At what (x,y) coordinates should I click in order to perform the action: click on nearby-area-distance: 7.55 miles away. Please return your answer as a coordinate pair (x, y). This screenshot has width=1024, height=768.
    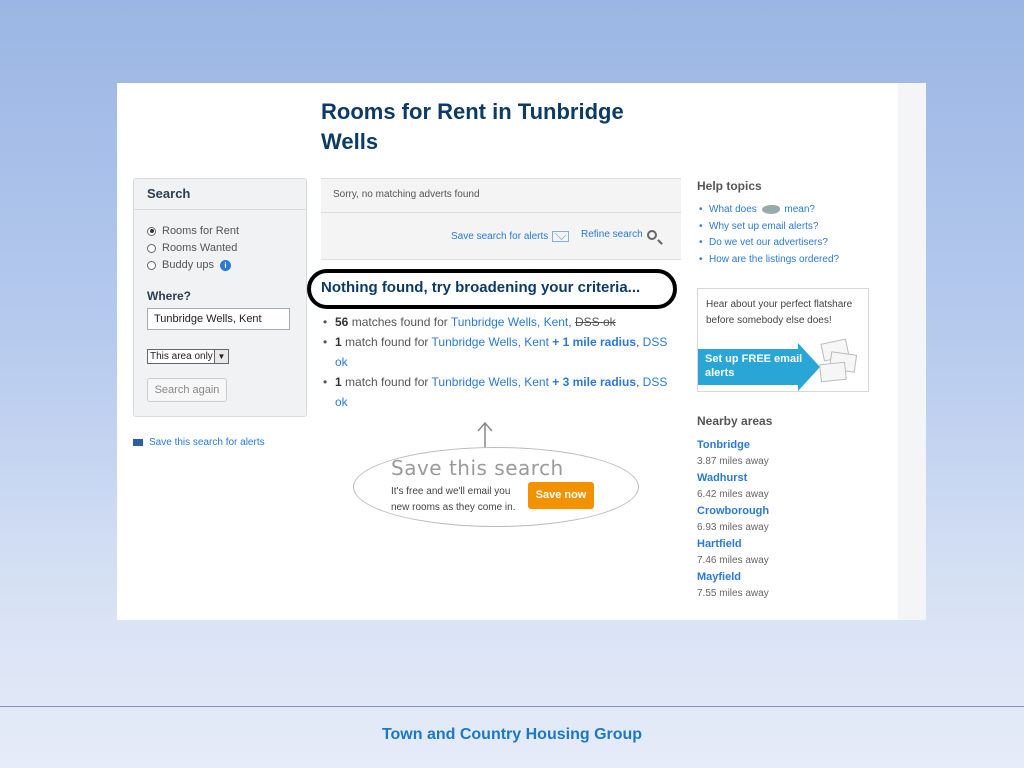
    Looking at the image, I should click on (733, 593).